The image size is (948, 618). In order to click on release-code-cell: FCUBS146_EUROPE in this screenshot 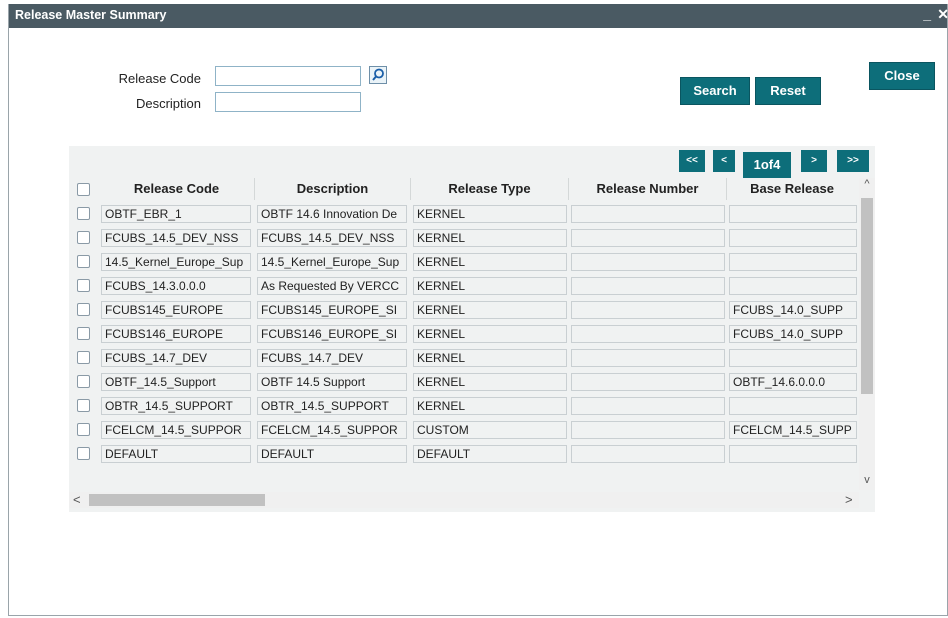, I will do `click(176, 334)`.